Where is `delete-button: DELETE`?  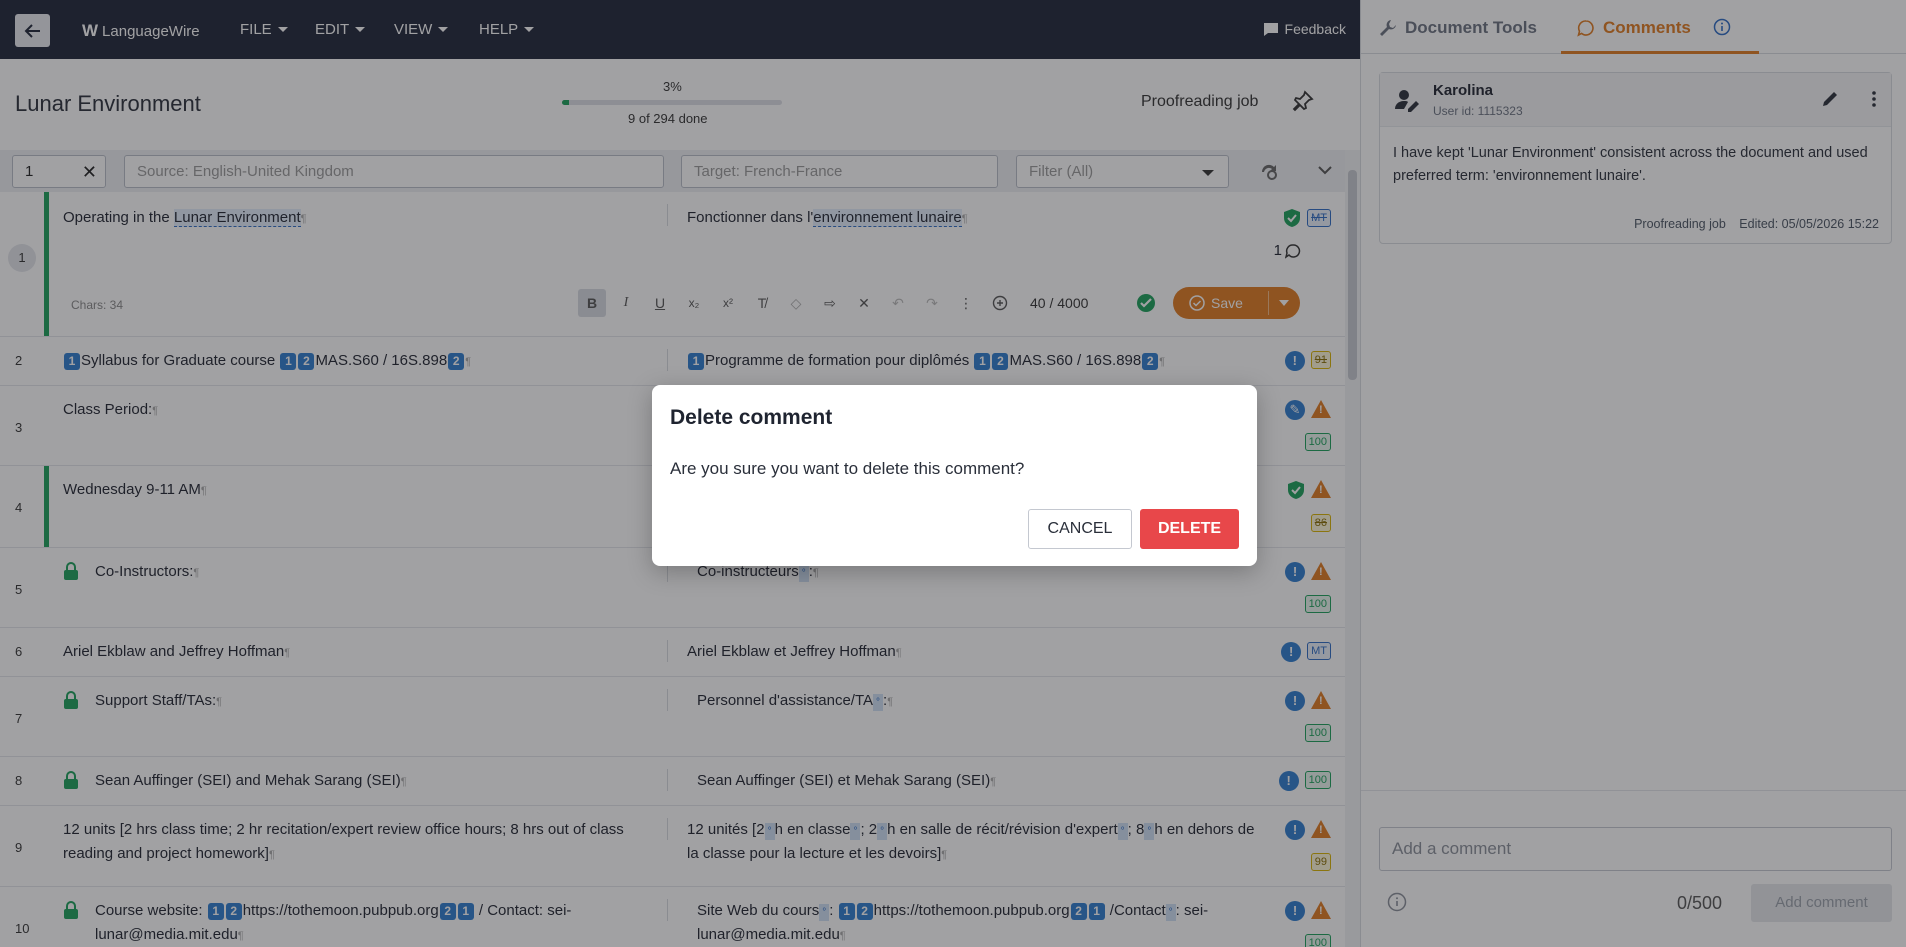
delete-button: DELETE is located at coordinates (1189, 529).